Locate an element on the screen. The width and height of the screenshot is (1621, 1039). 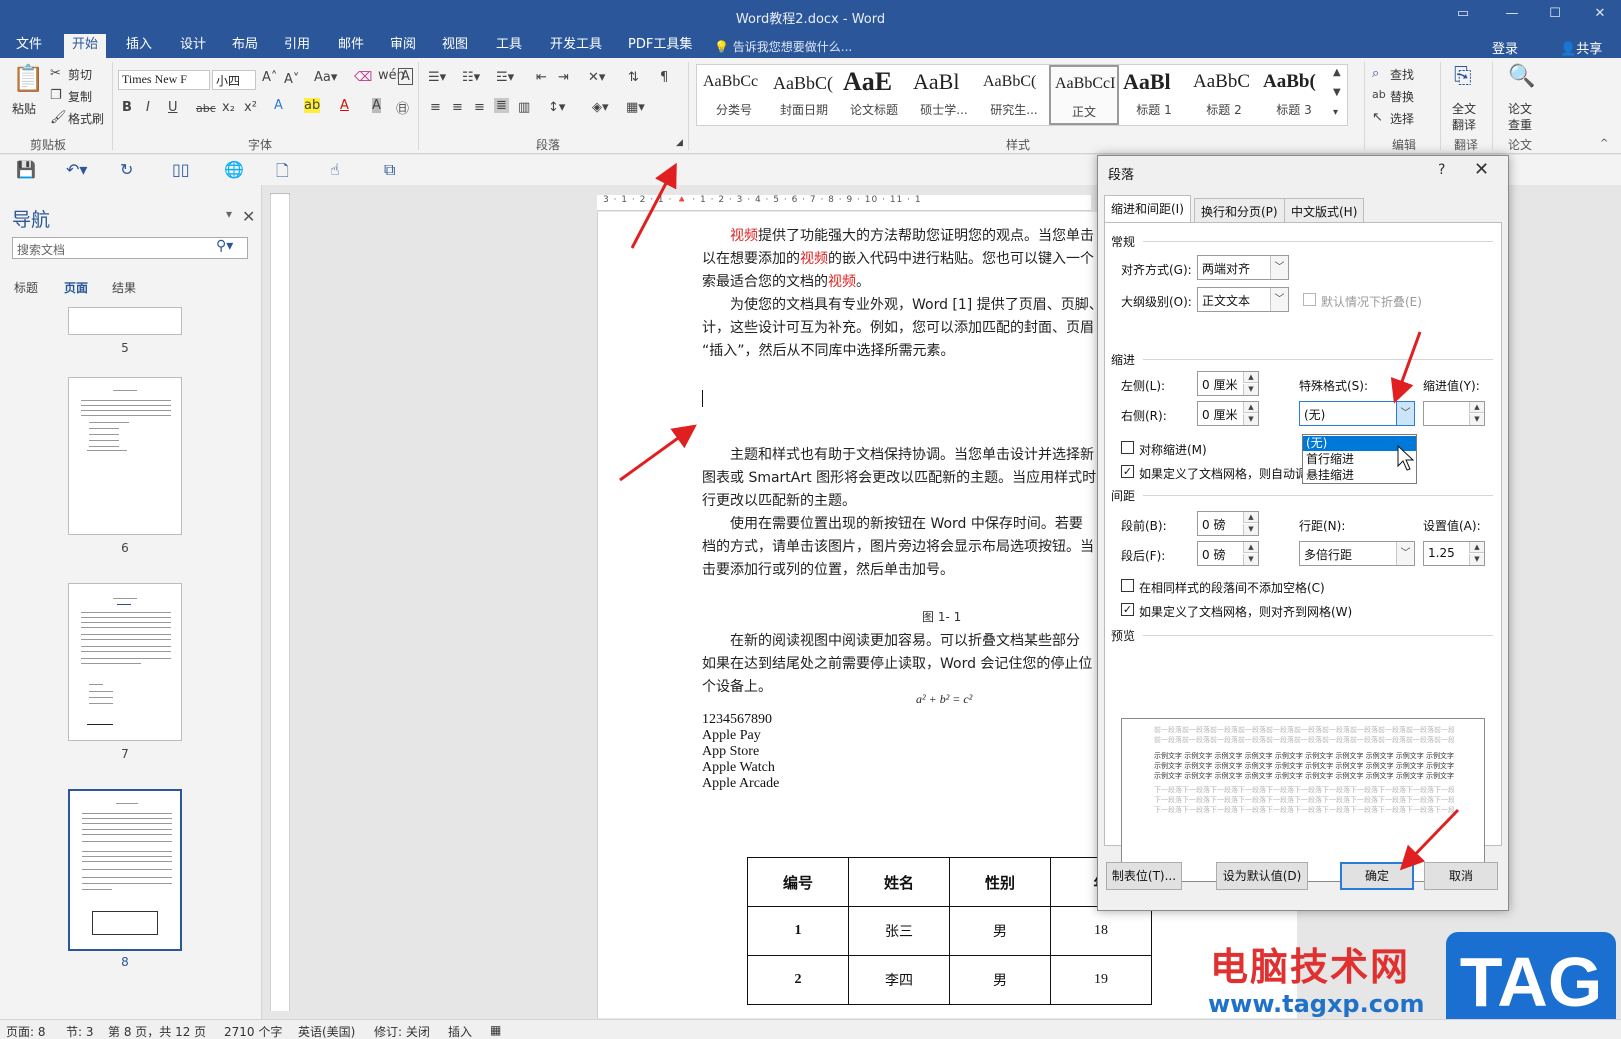
tab-design: 设计 is located at coordinates (193, 47).